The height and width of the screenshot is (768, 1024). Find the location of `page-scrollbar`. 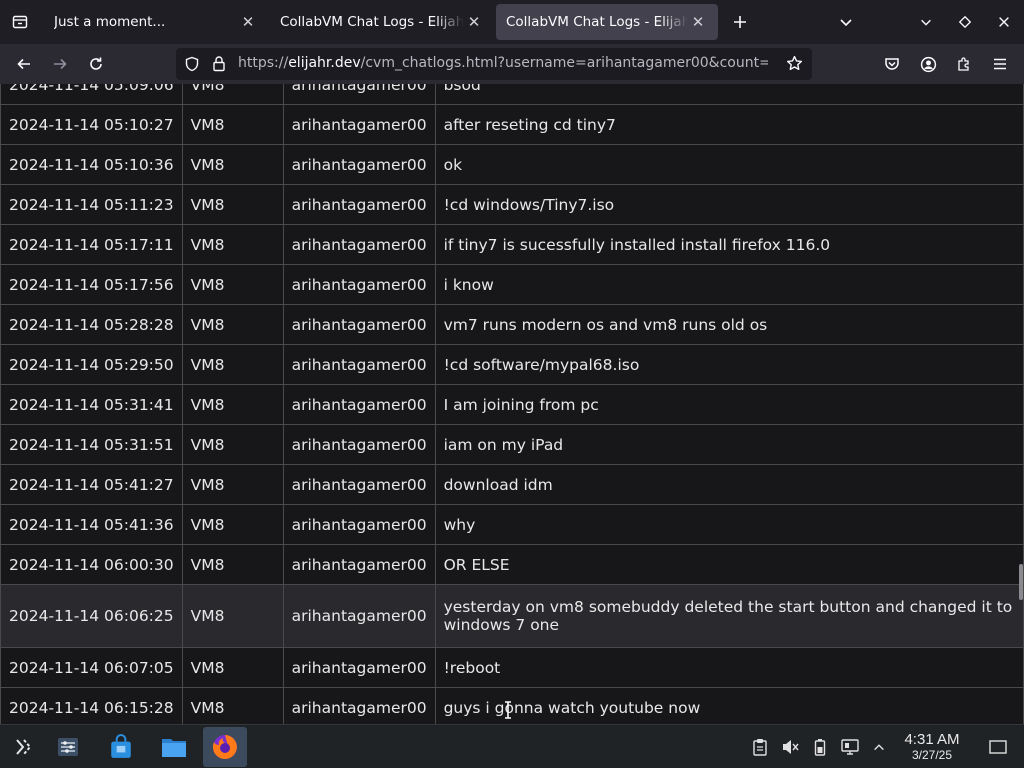

page-scrollbar is located at coordinates (1021, 582).